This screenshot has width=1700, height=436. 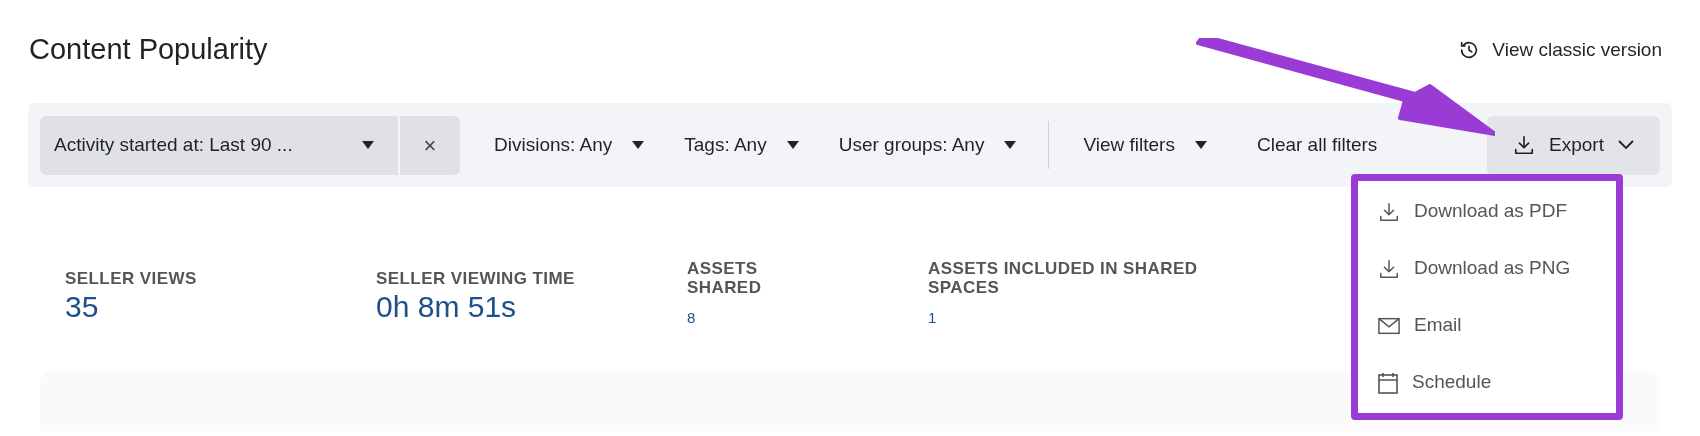 What do you see at coordinates (1389, 325) in the screenshot?
I see `mail-icon` at bounding box center [1389, 325].